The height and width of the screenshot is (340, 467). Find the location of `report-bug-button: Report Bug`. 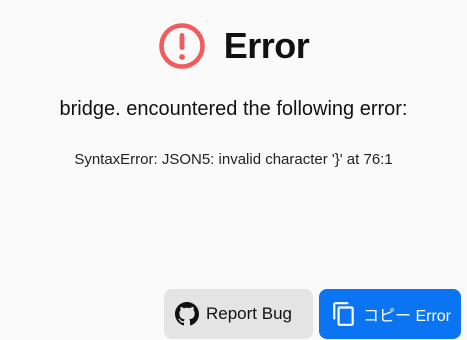

report-bug-button: Report Bug is located at coordinates (238, 314).